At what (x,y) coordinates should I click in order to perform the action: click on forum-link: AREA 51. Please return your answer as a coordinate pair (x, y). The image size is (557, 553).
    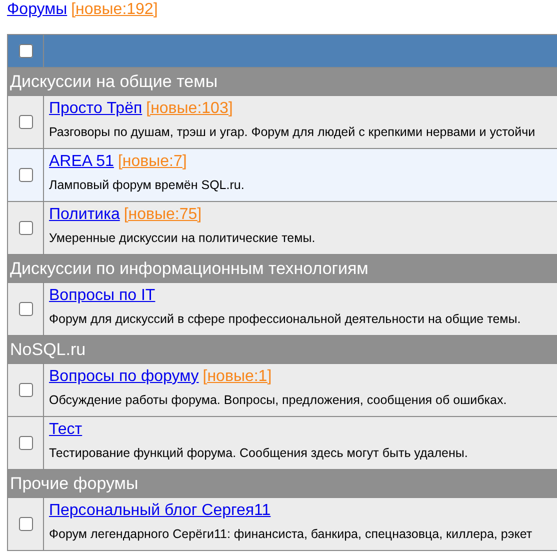
    Looking at the image, I should click on (81, 162).